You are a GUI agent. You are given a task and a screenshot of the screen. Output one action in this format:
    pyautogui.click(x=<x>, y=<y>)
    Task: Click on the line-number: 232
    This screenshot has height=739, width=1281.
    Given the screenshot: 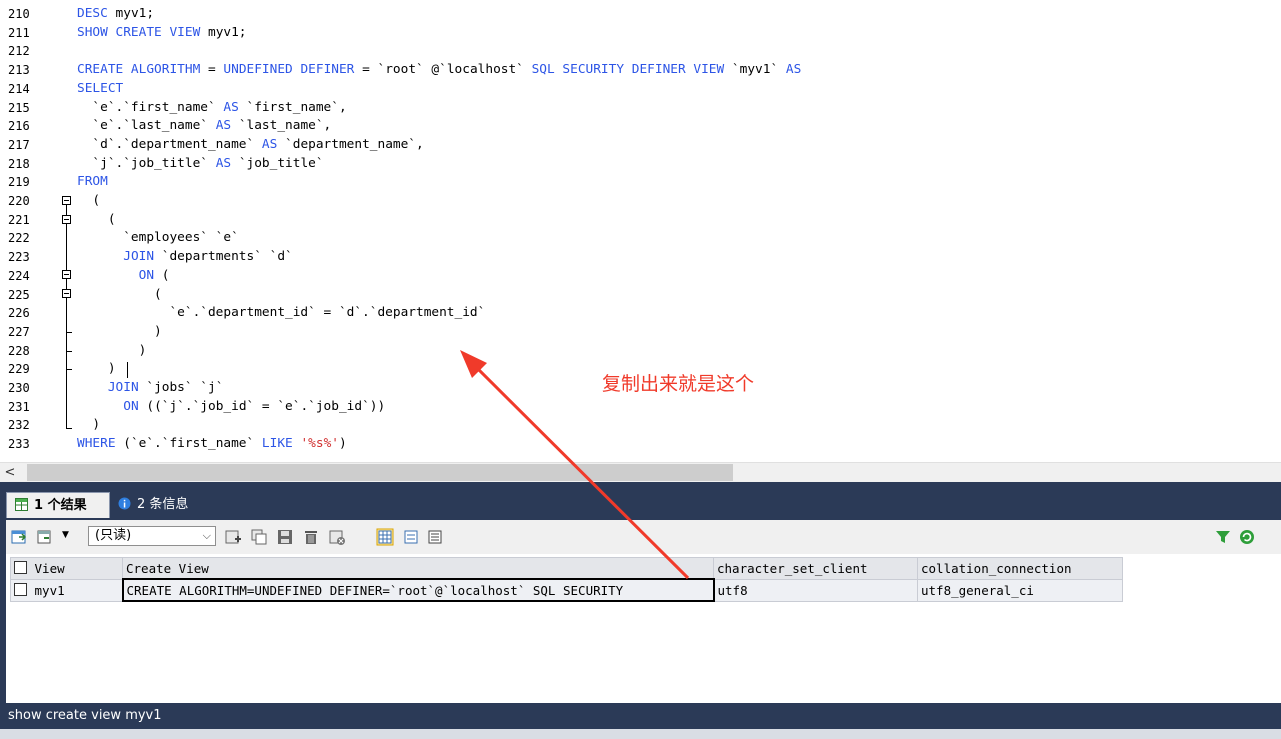 What is the action you would take?
    pyautogui.click(x=19, y=425)
    